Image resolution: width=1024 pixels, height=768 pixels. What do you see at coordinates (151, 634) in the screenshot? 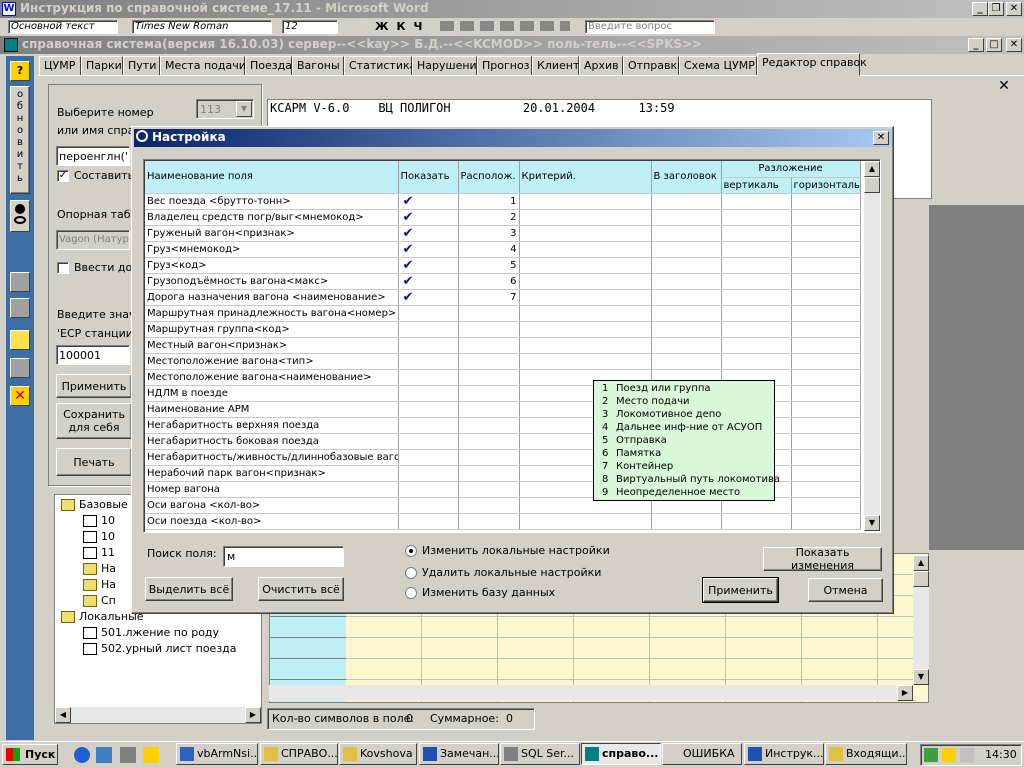
I see `tree-node: 501.лжение по роду` at bounding box center [151, 634].